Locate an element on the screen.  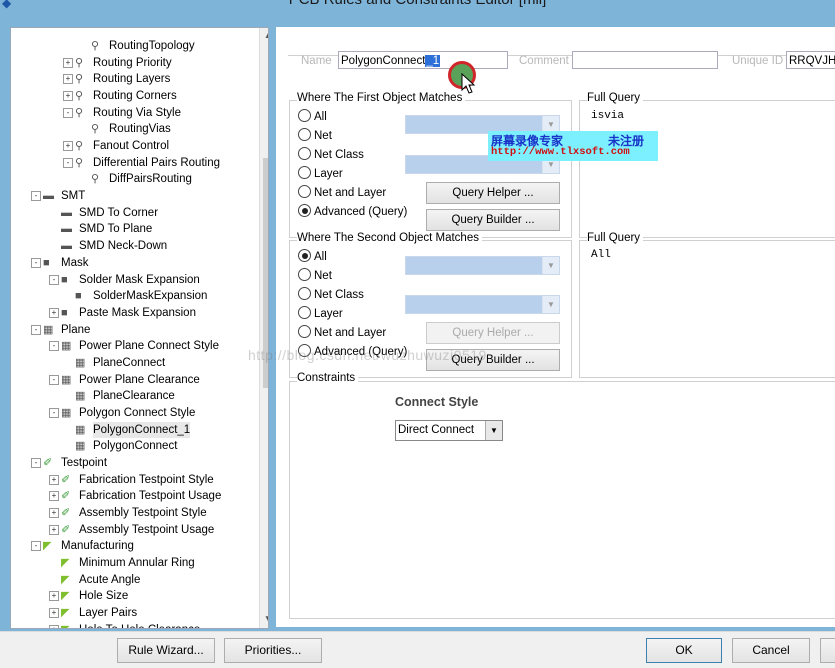
second-radio-net-and-layer: Net and Layer is located at coordinates (342, 333).